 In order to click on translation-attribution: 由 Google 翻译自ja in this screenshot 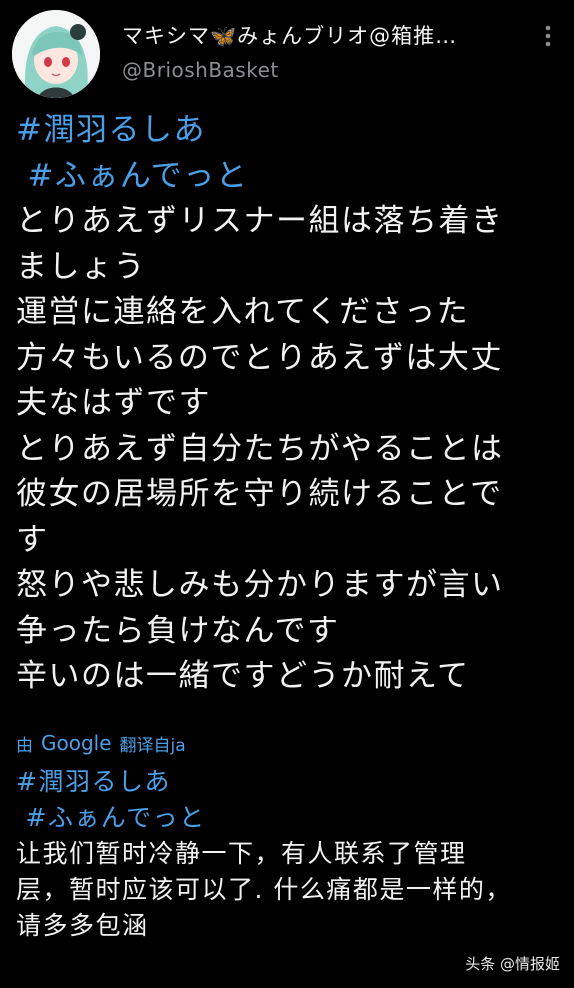, I will do `click(101, 743)`.